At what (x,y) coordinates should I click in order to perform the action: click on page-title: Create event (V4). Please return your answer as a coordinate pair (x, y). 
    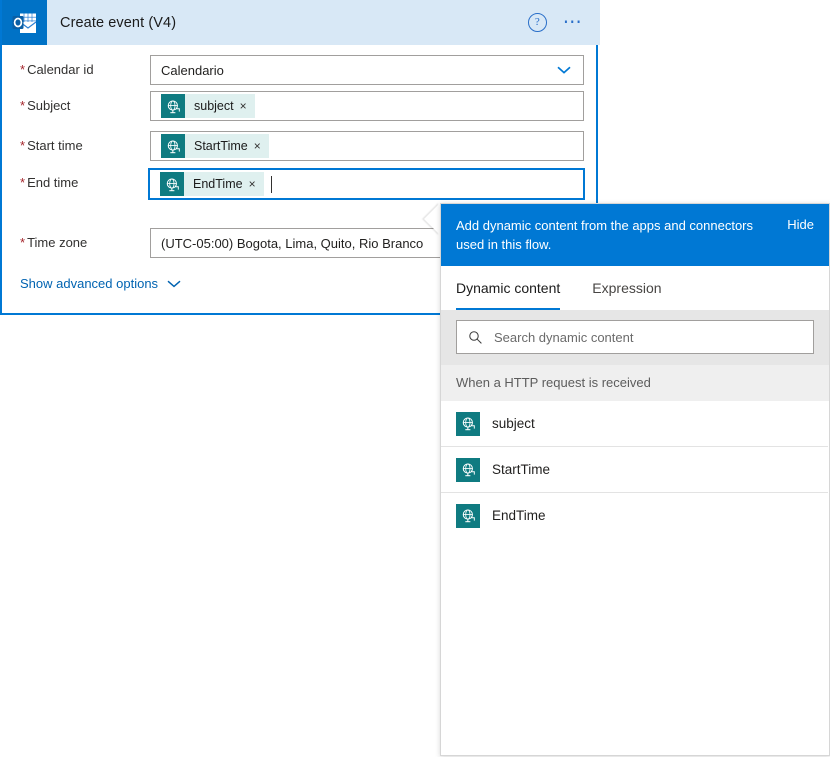
    Looking at the image, I should click on (118, 22).